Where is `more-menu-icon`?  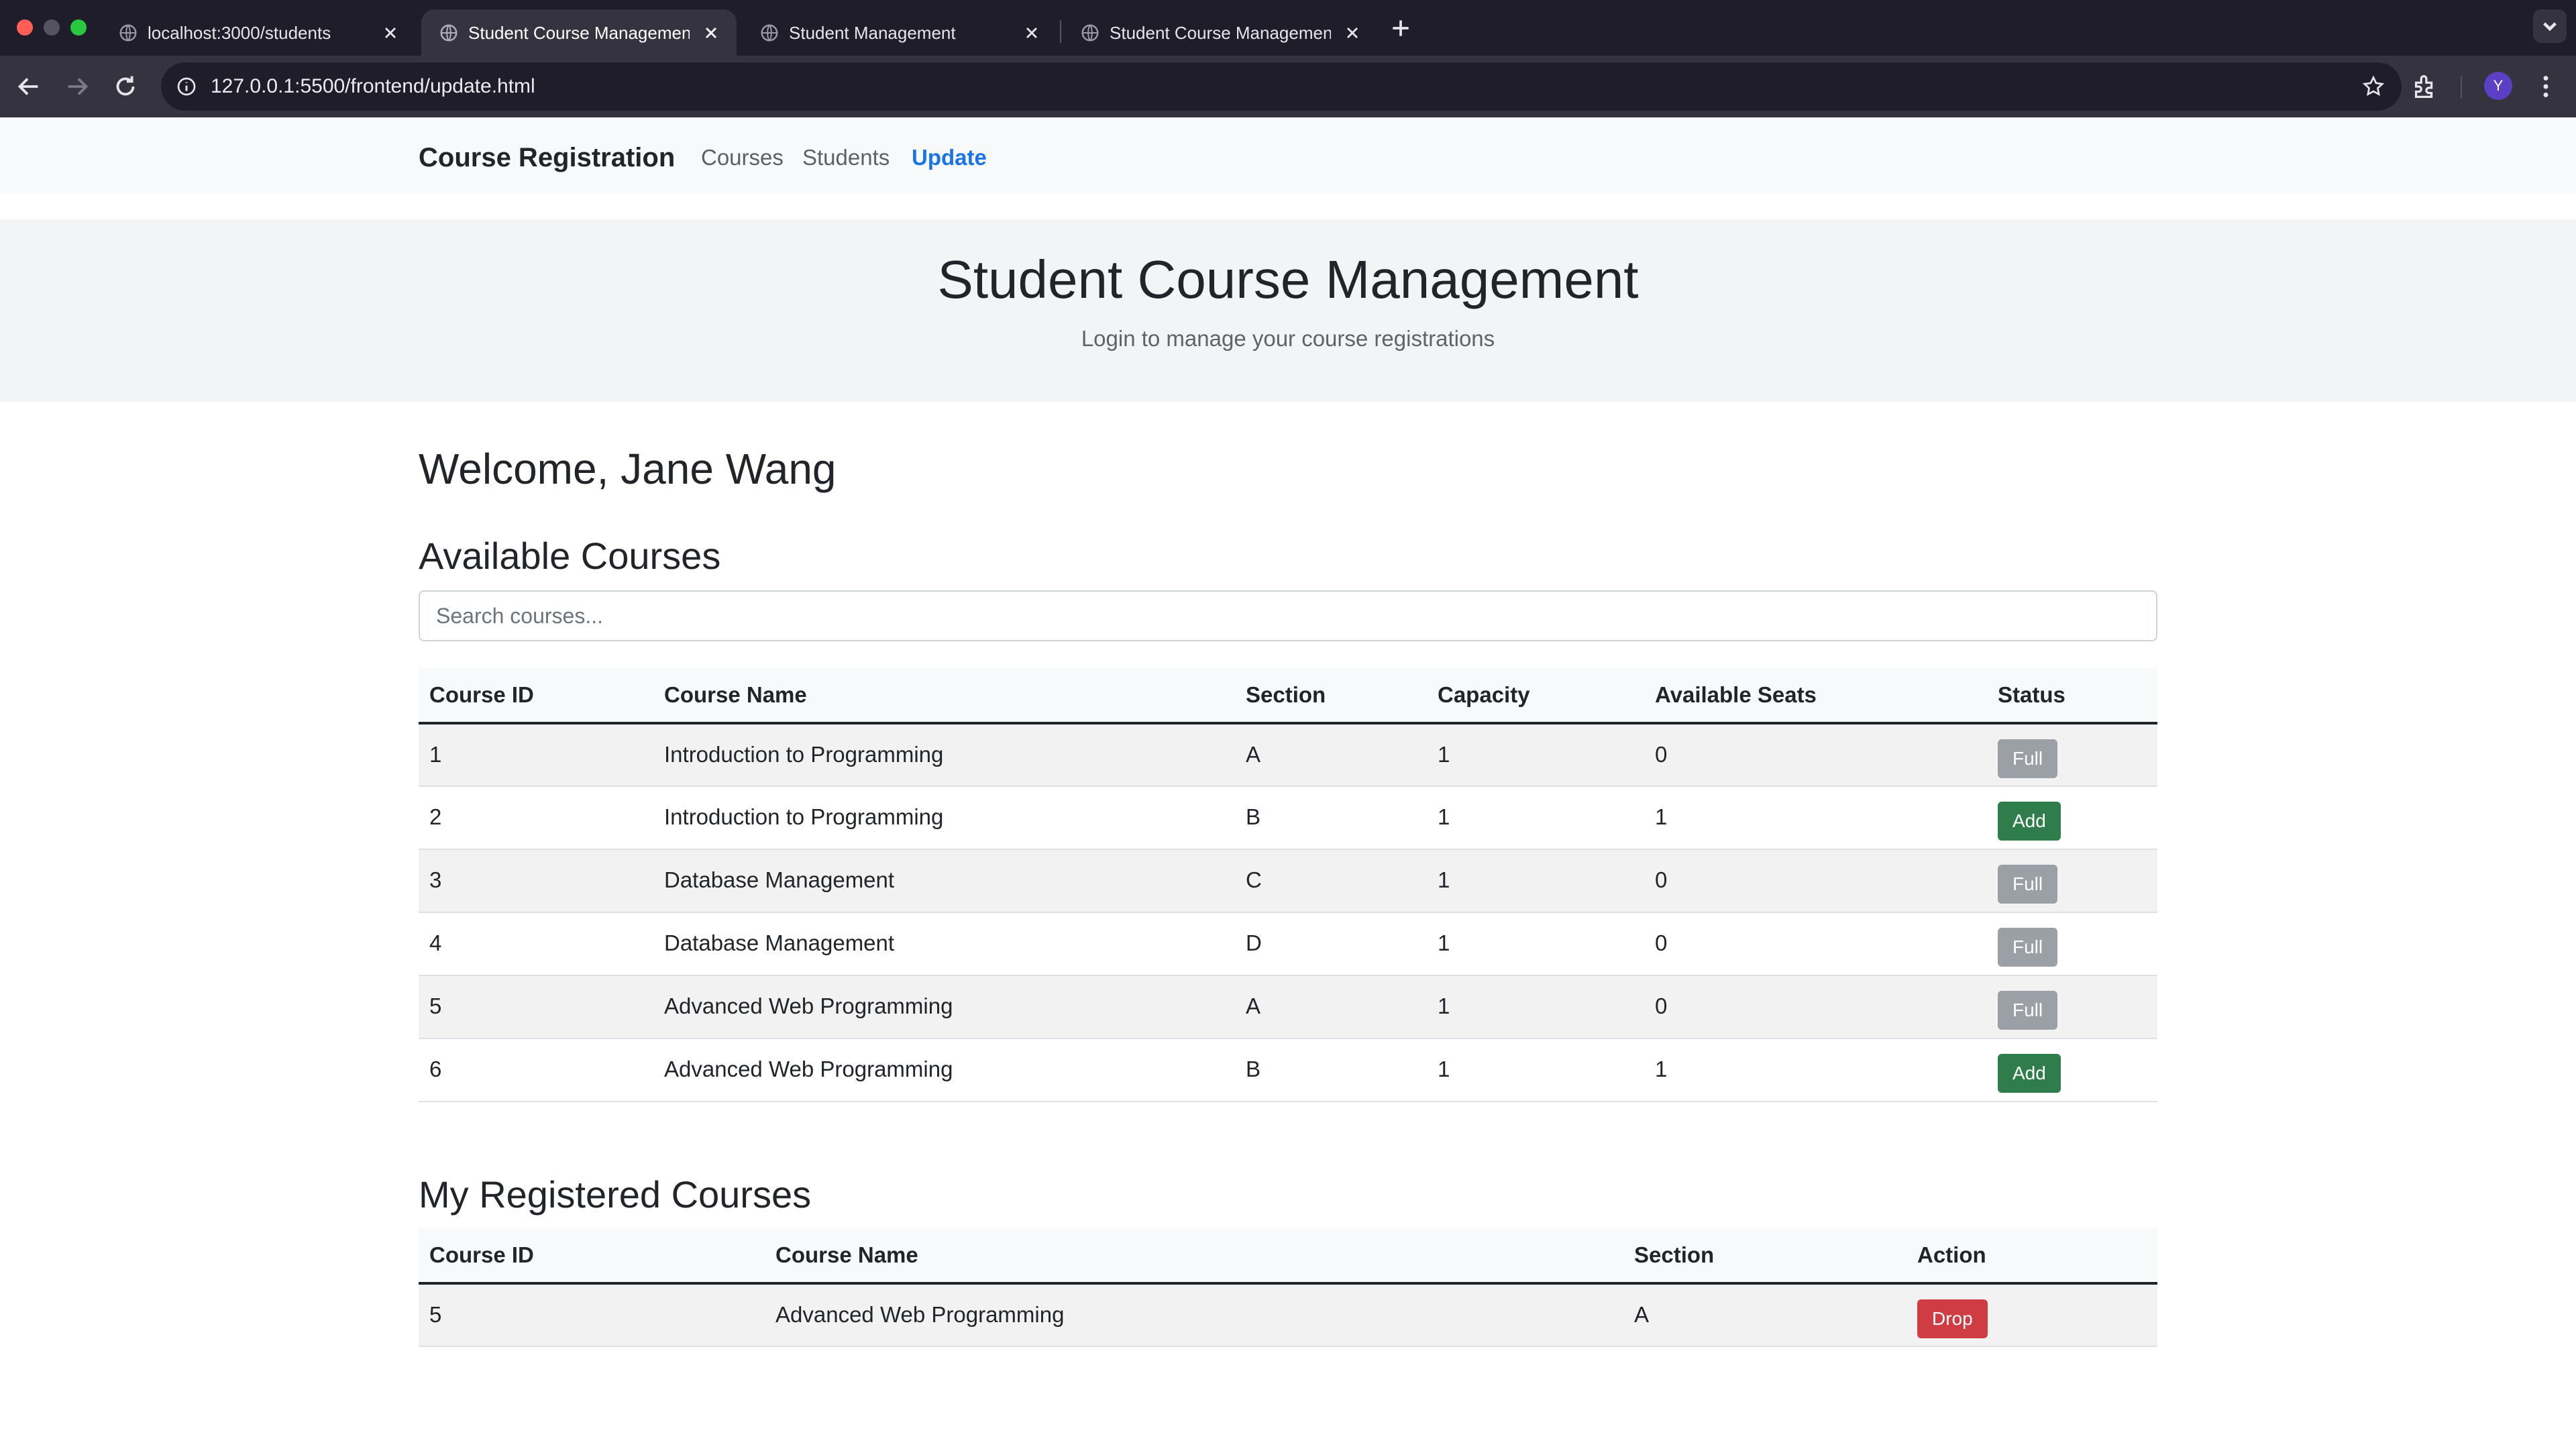
more-menu-icon is located at coordinates (2545, 86).